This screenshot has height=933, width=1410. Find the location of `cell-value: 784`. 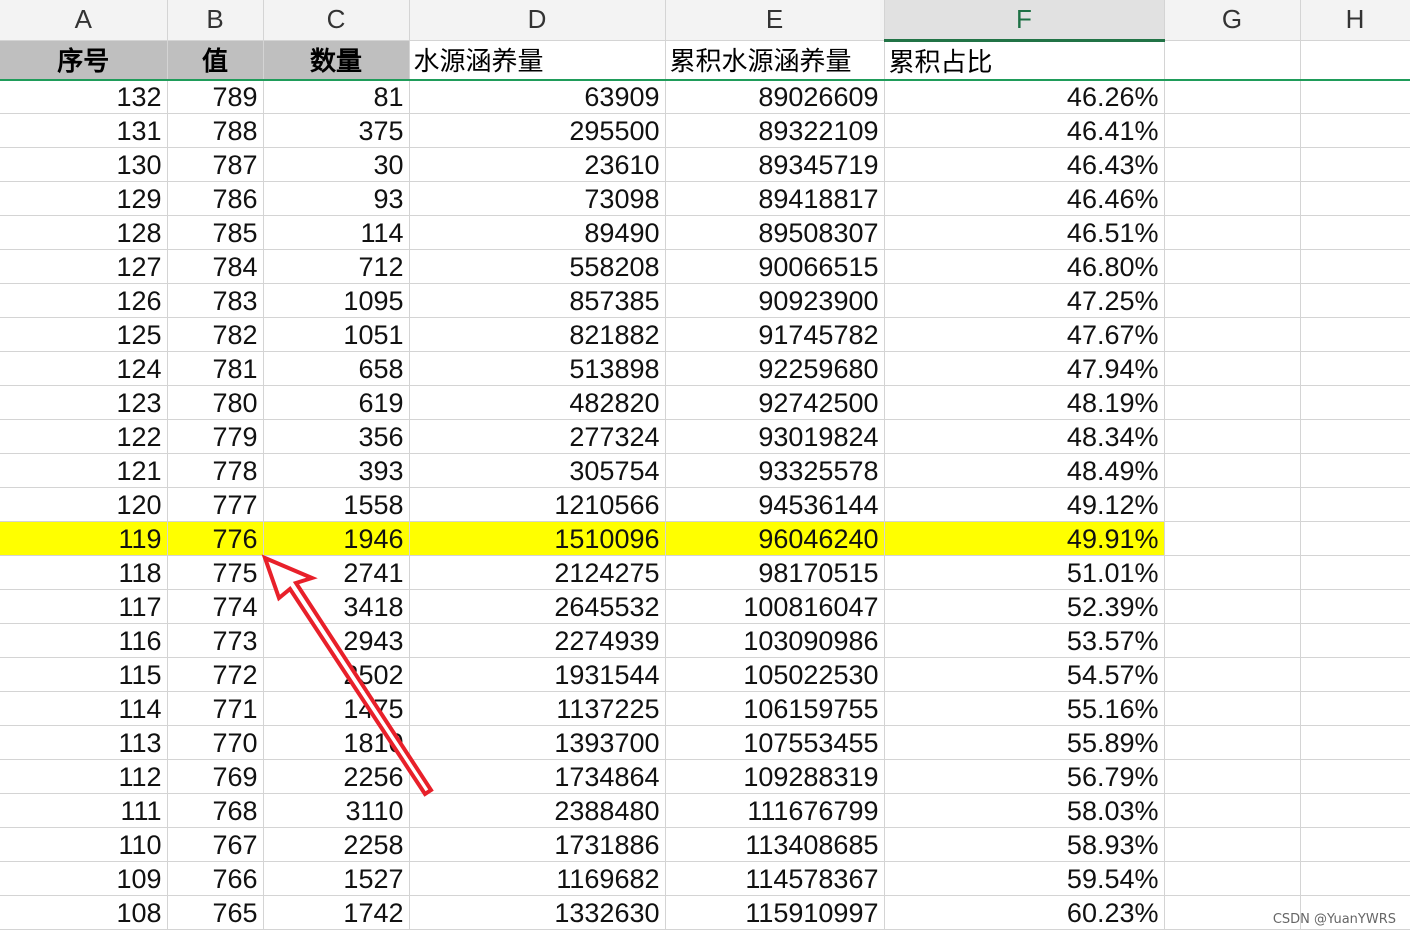

cell-value: 784 is located at coordinates (215, 266).